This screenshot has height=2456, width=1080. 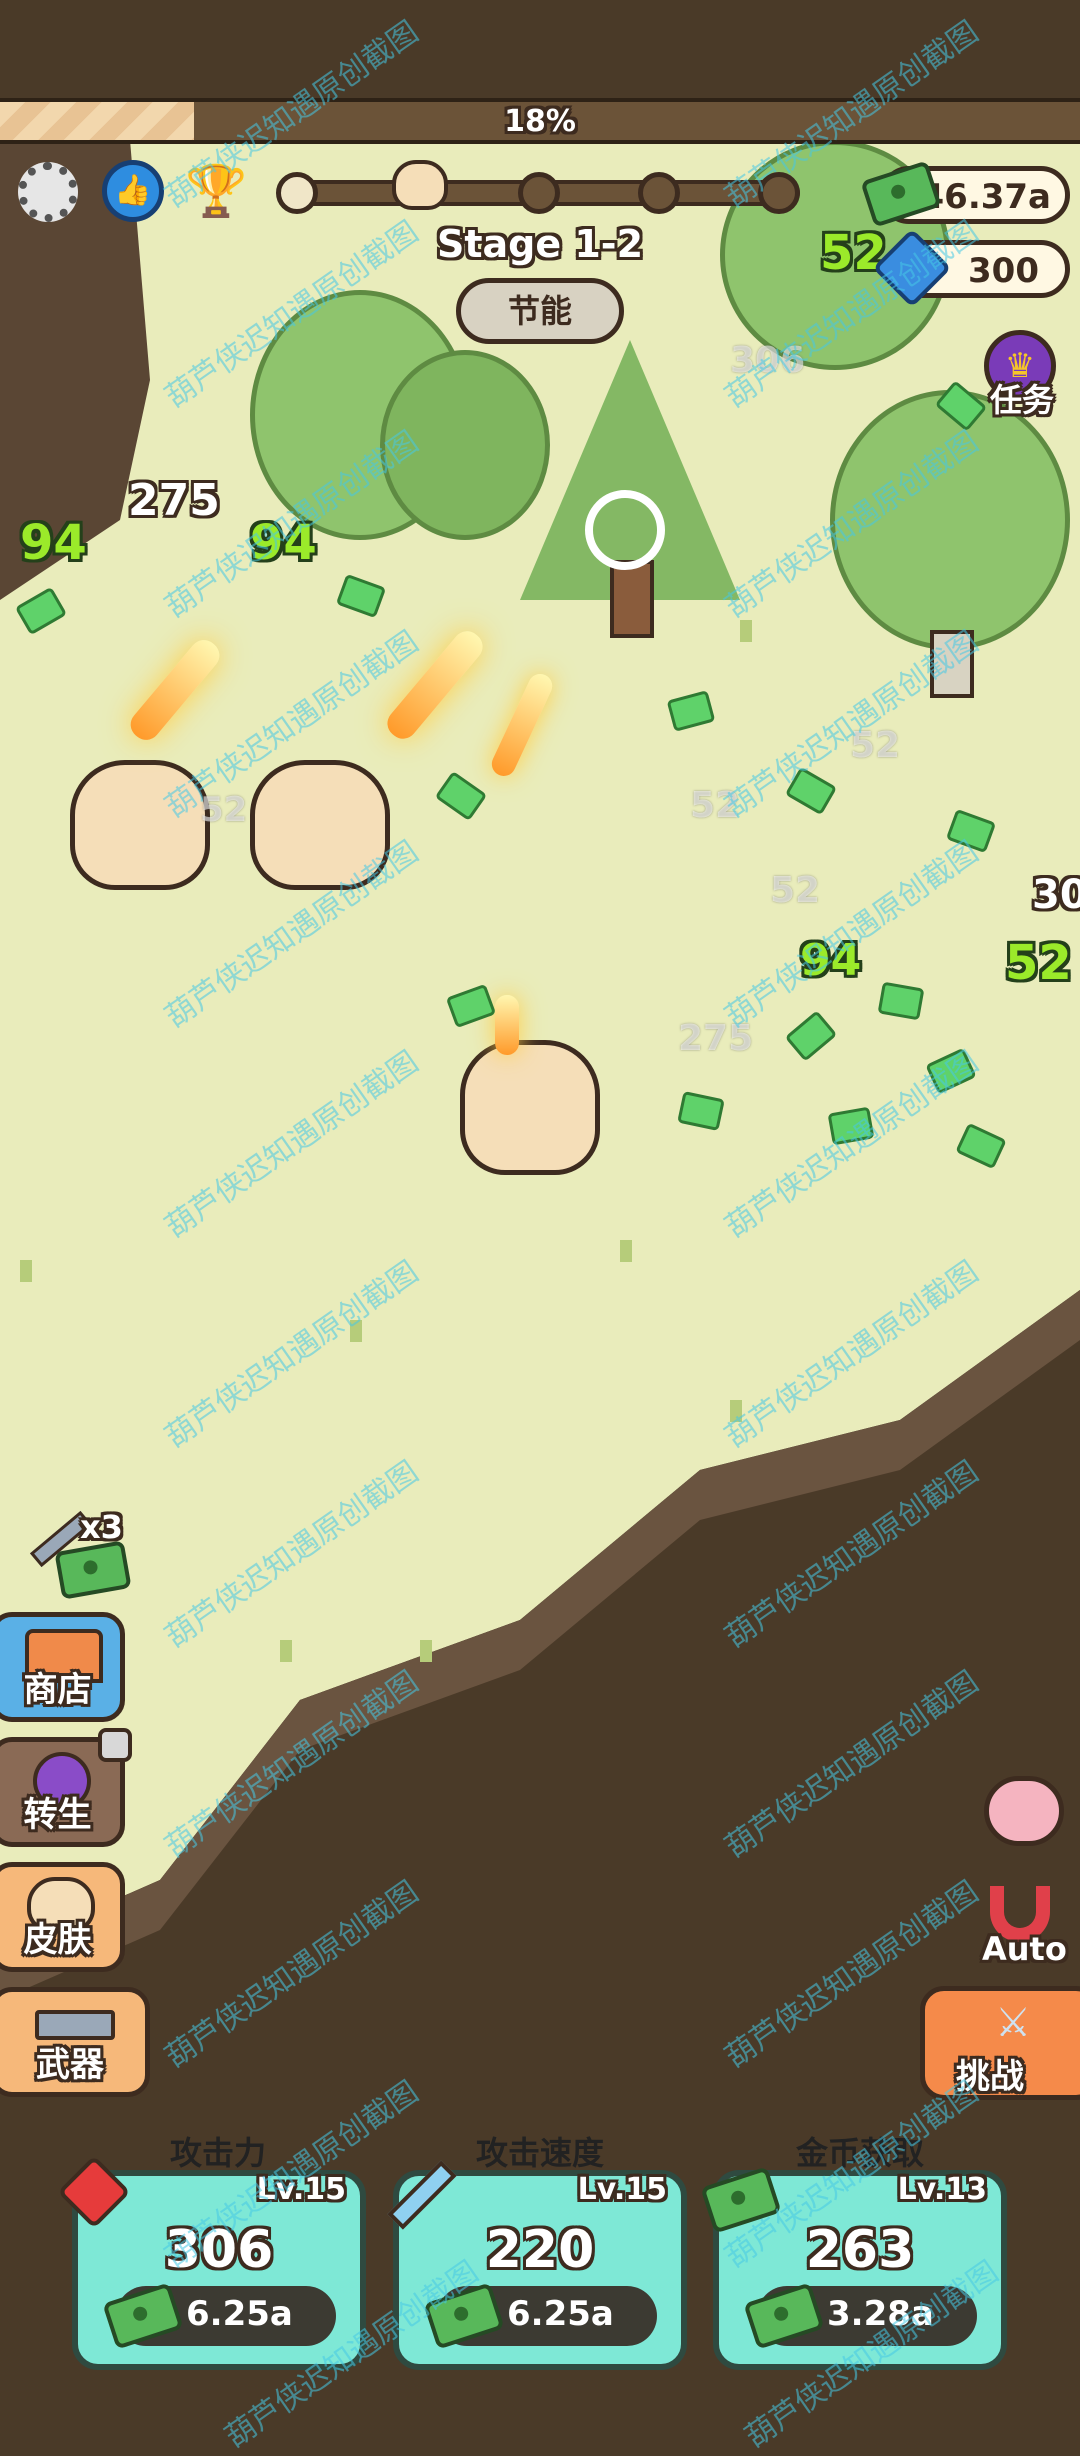 I want to click on upgrade-value: 263, so click(x=860, y=2250).